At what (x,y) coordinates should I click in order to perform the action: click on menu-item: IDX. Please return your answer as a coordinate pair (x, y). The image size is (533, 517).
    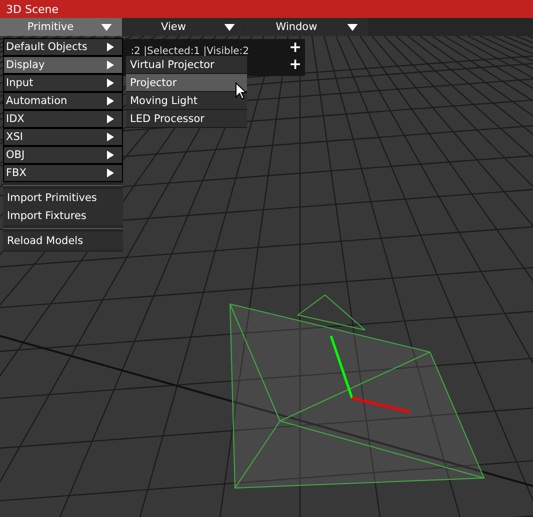
    Looking at the image, I should click on (63, 119).